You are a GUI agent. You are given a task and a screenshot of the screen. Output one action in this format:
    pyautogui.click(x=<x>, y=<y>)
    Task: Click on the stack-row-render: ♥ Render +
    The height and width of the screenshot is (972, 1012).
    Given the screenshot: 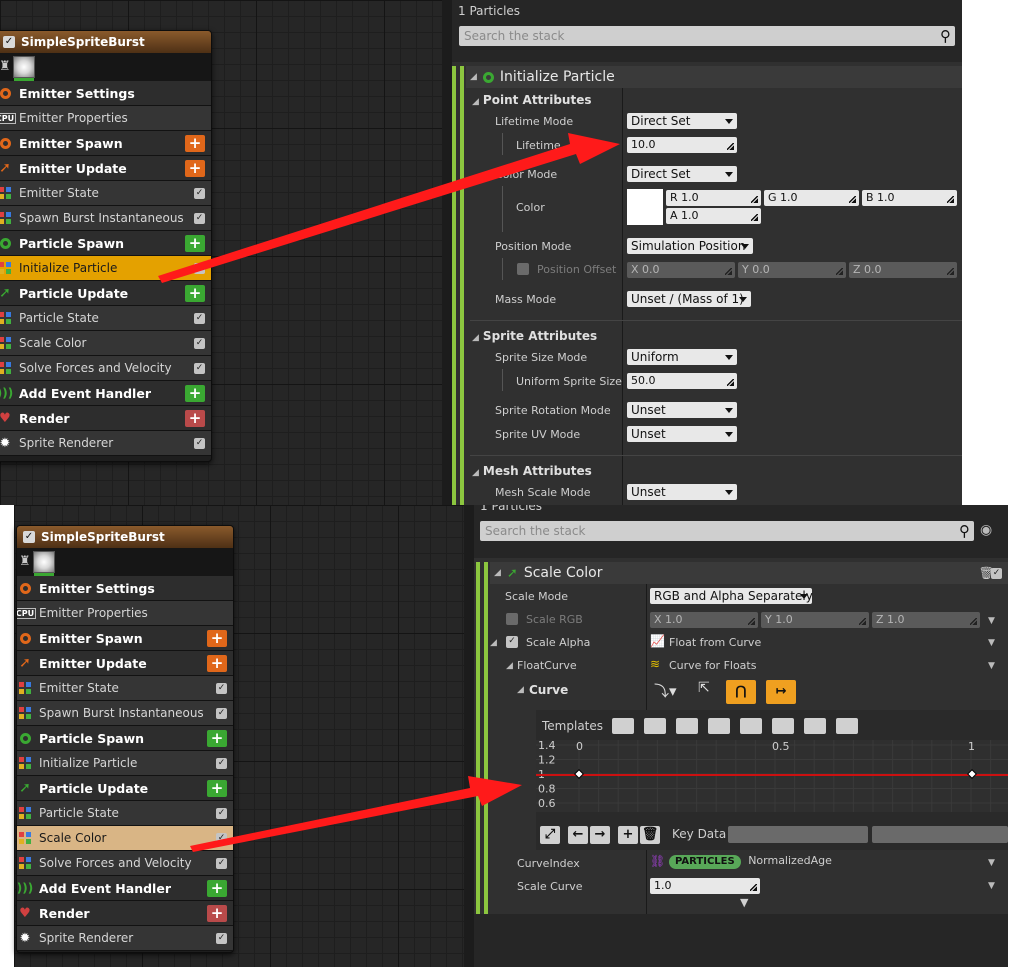 What is the action you would take?
    pyautogui.click(x=105, y=418)
    